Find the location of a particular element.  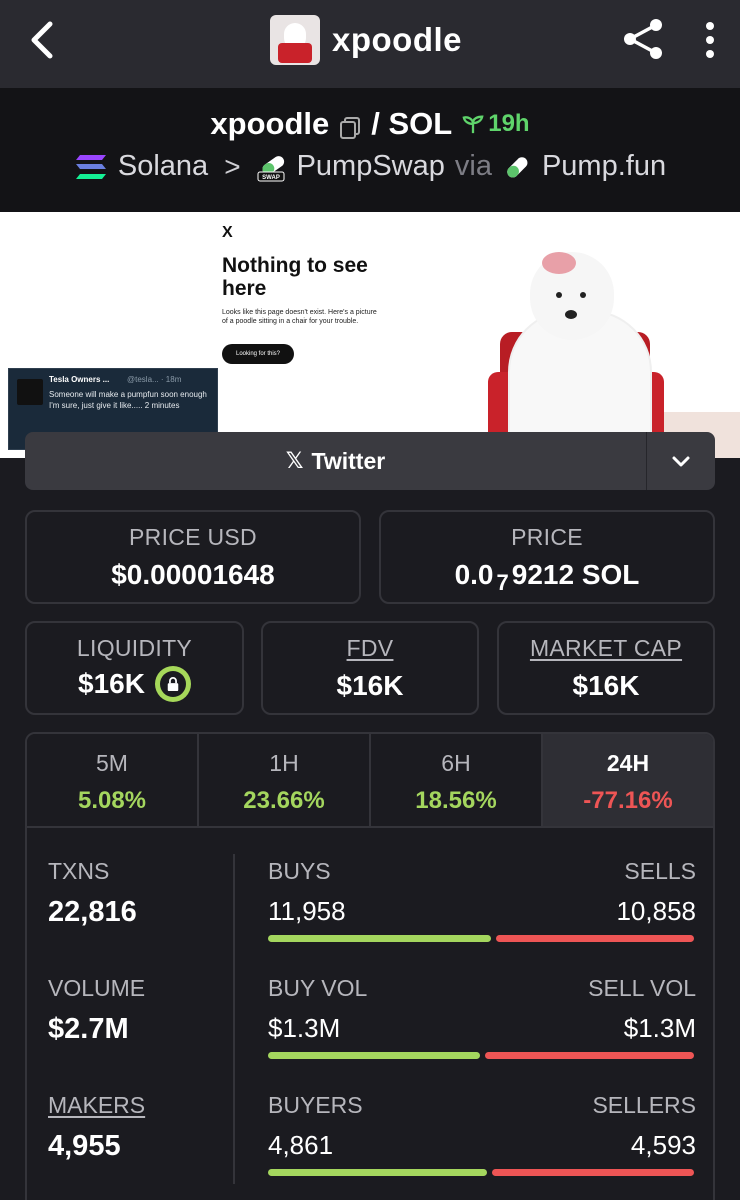

back-arrow-icon is located at coordinates (42, 40).